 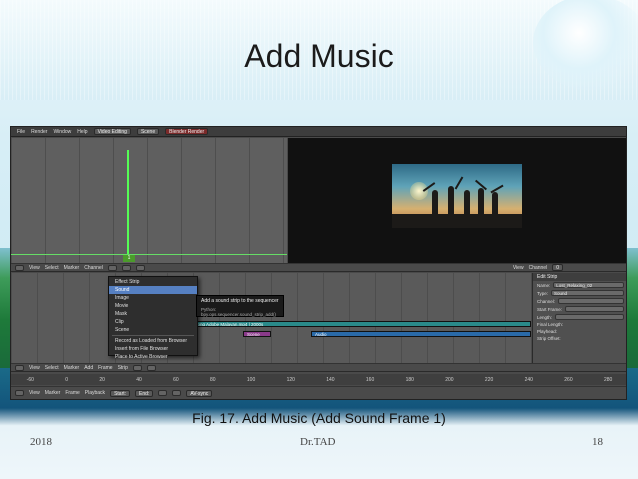 I want to click on seq-menu-channel: Channel, so click(x=93, y=268).